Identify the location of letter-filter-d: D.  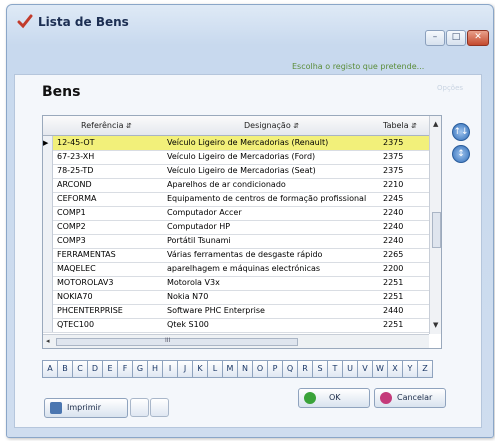
(95, 369).